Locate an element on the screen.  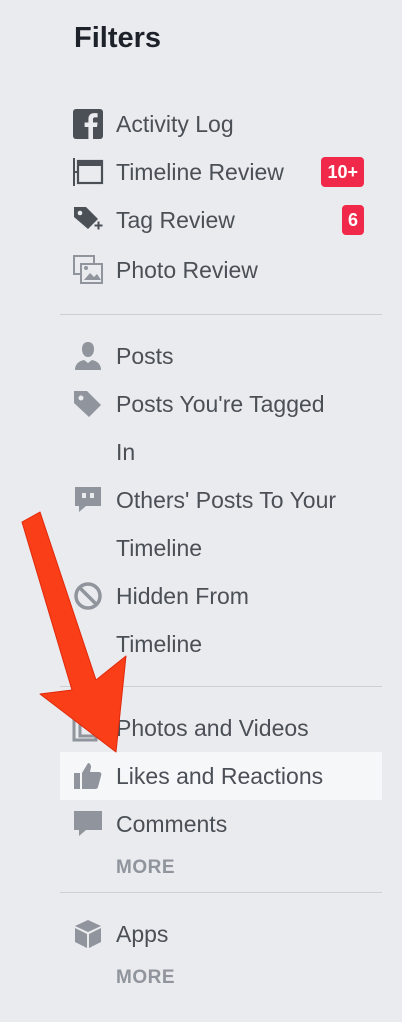
comment-icon is located at coordinates (88, 823).